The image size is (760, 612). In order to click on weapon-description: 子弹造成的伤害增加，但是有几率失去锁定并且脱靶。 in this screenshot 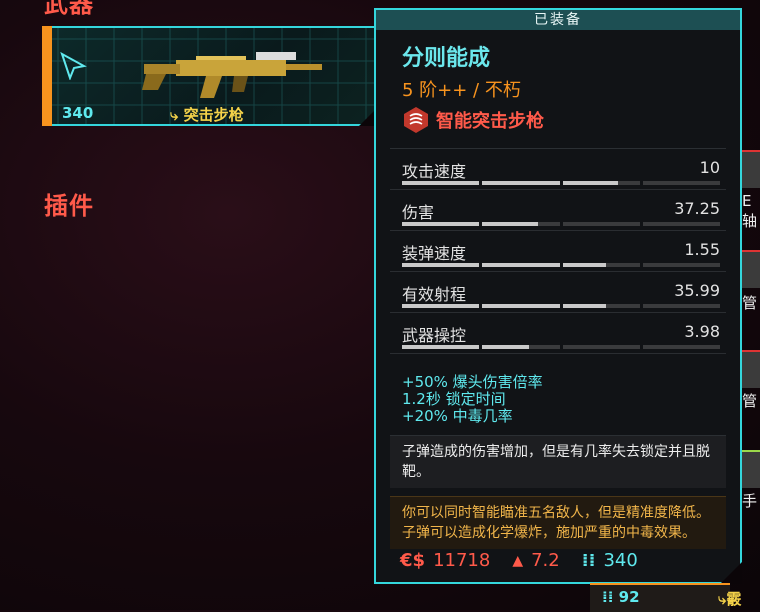, I will do `click(558, 461)`.